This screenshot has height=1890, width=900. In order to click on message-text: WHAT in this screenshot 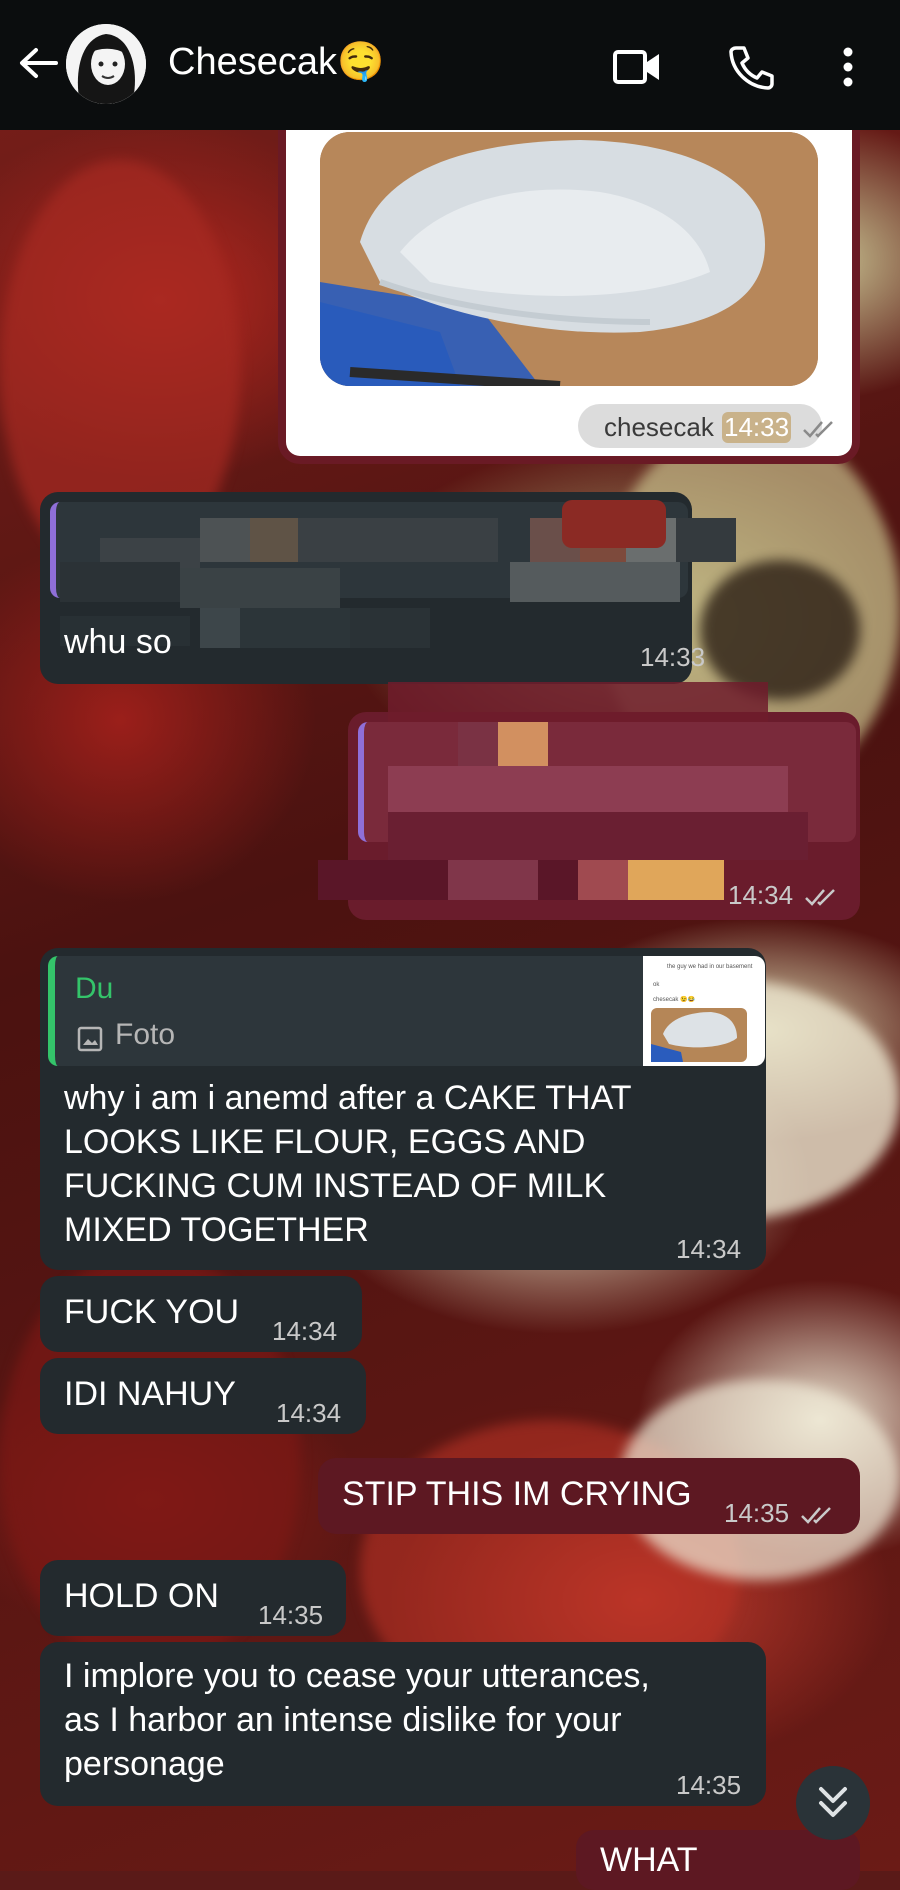, I will do `click(649, 1860)`.